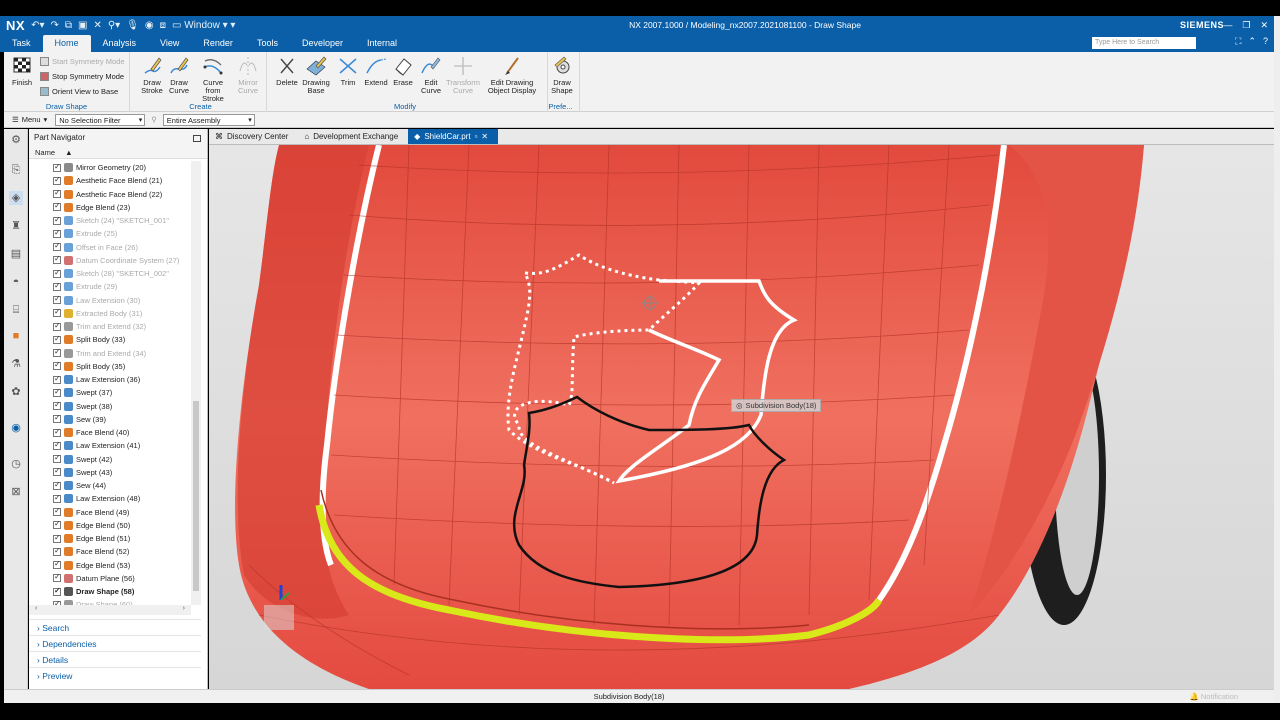  I want to click on tree-row: Edge Blend (23), so click(110, 207).